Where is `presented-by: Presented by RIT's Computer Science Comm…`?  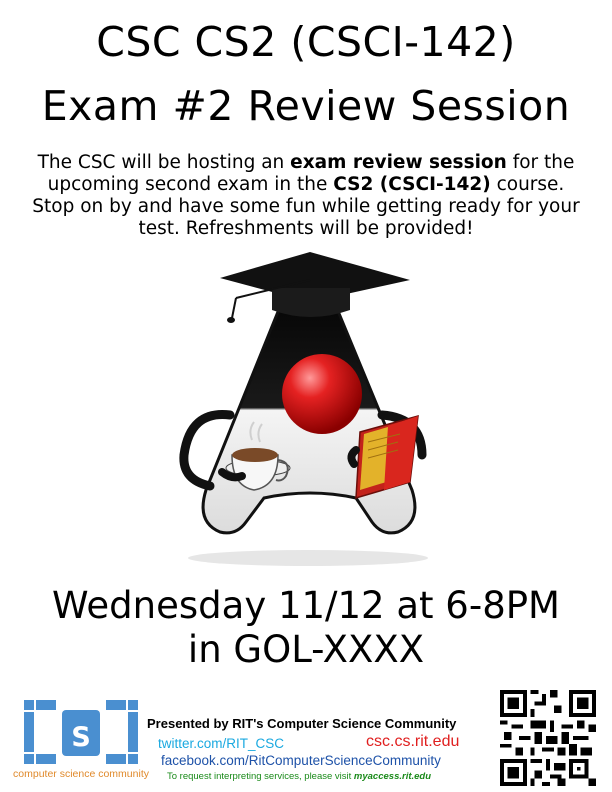 presented-by: Presented by RIT's Computer Science Comm… is located at coordinates (302, 723).